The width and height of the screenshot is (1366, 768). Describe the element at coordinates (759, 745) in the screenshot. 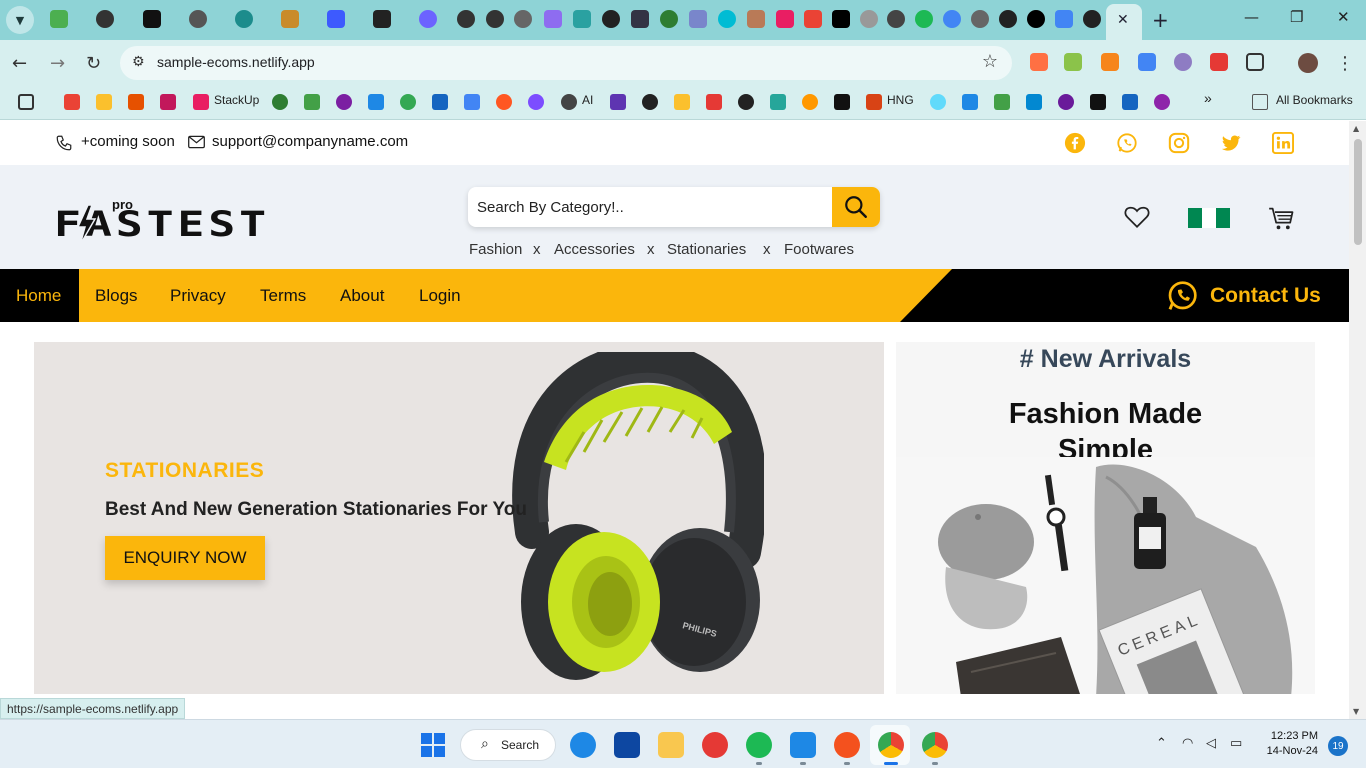

I see `spotify-icon` at that location.